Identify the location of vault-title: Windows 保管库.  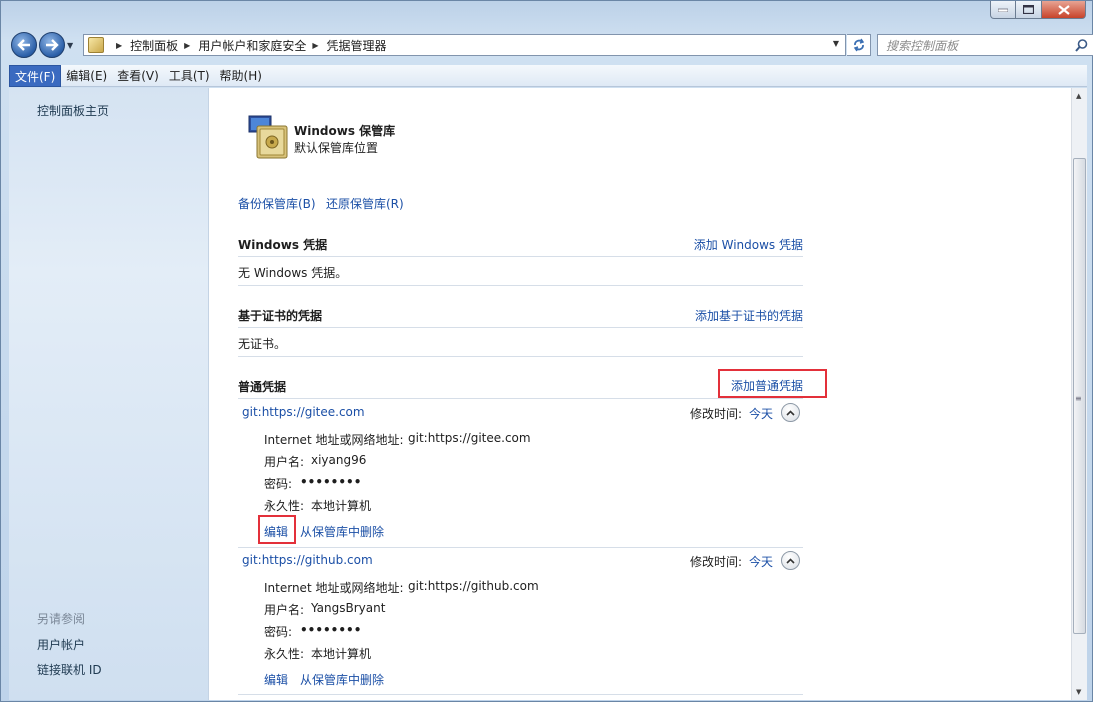
(345, 131).